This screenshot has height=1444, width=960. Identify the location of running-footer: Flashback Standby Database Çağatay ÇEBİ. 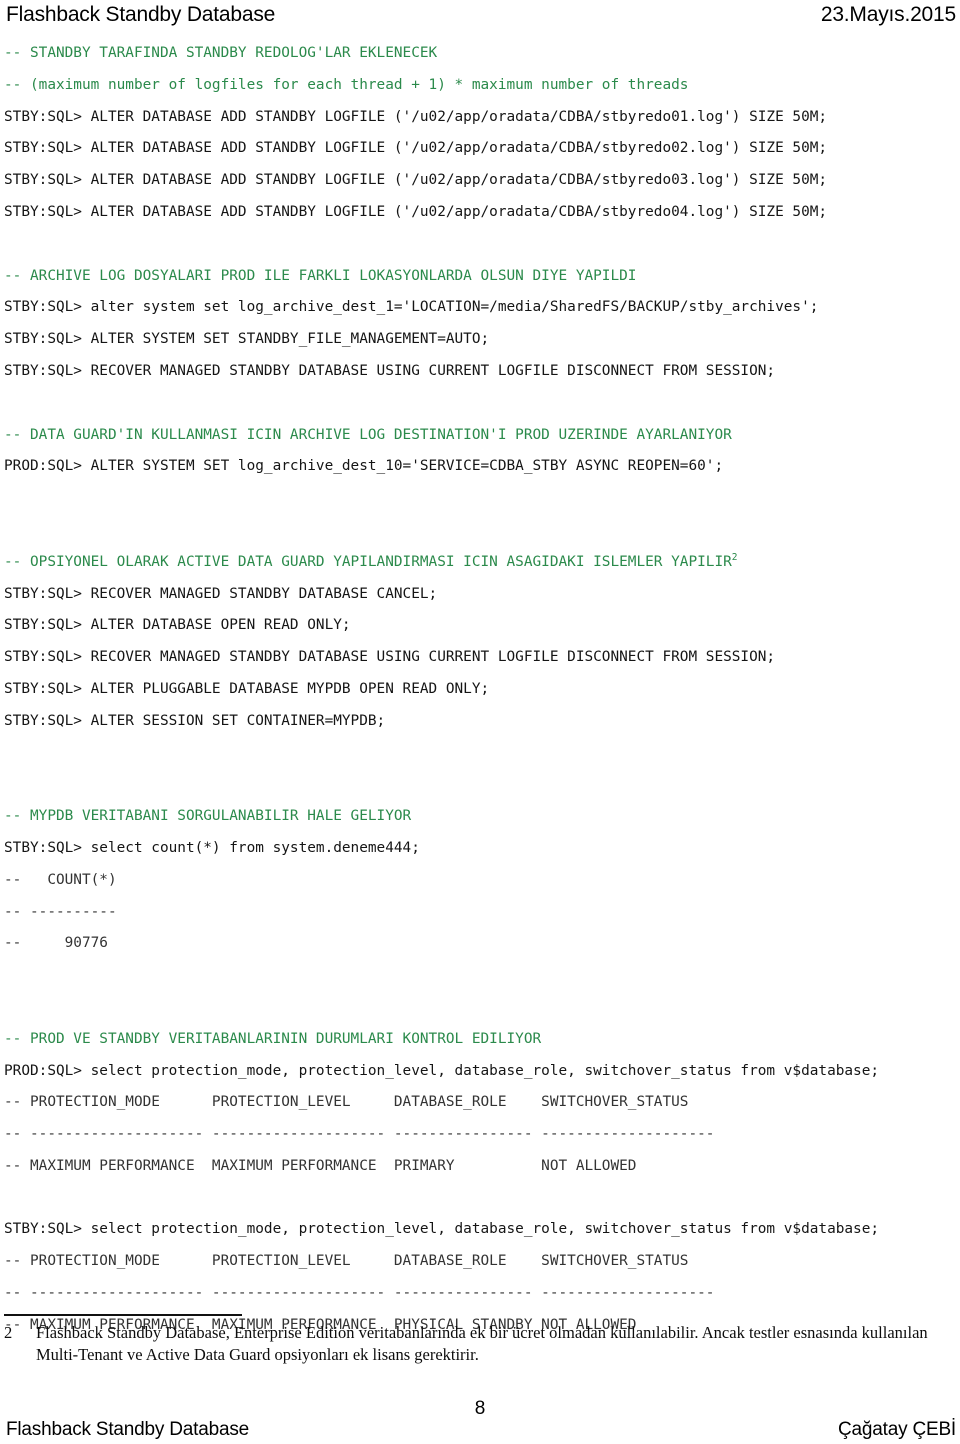
(480, 1431).